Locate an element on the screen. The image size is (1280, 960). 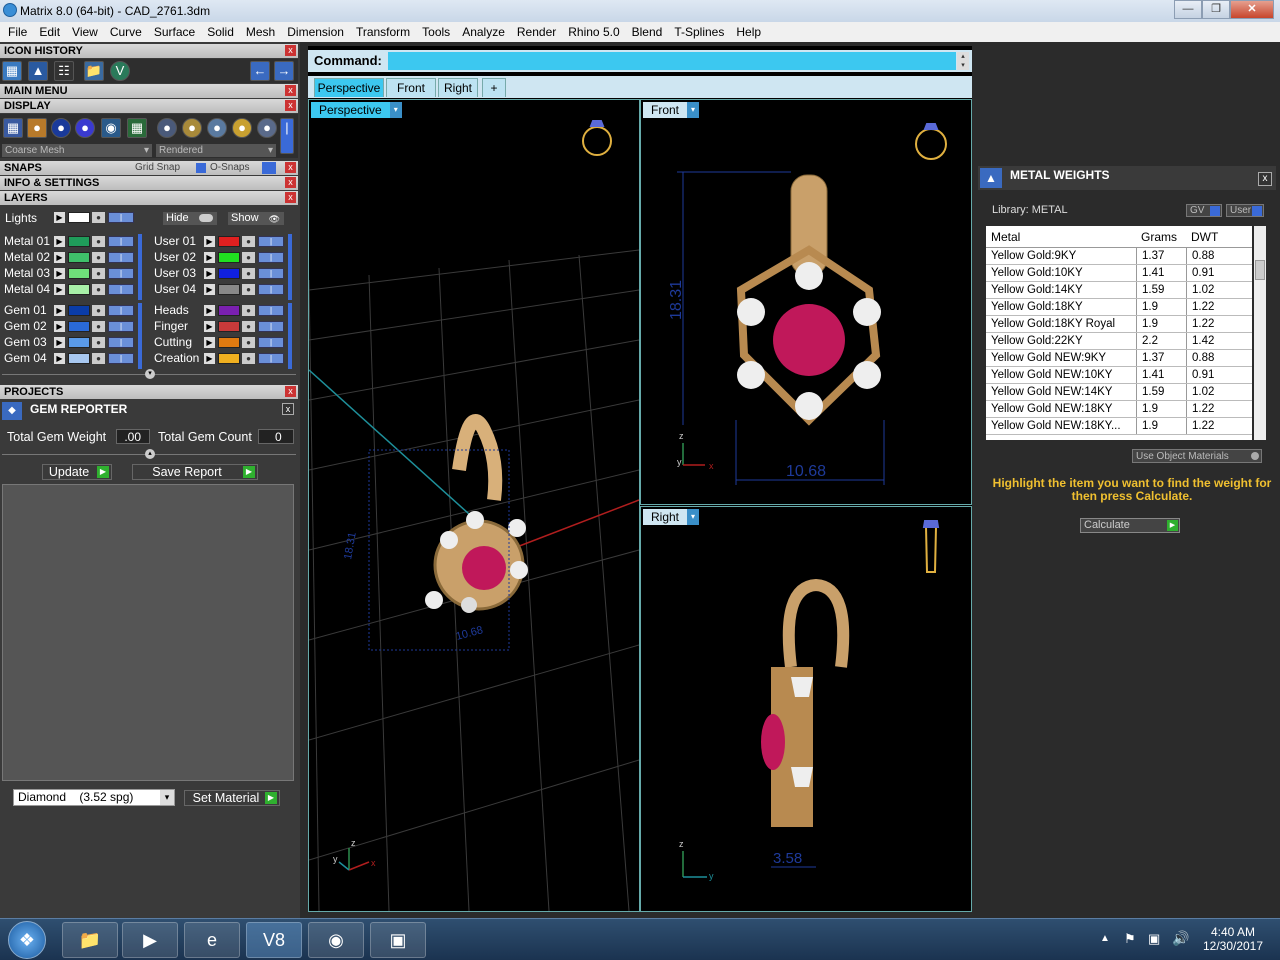
menu-file: File is located at coordinates (17, 32).